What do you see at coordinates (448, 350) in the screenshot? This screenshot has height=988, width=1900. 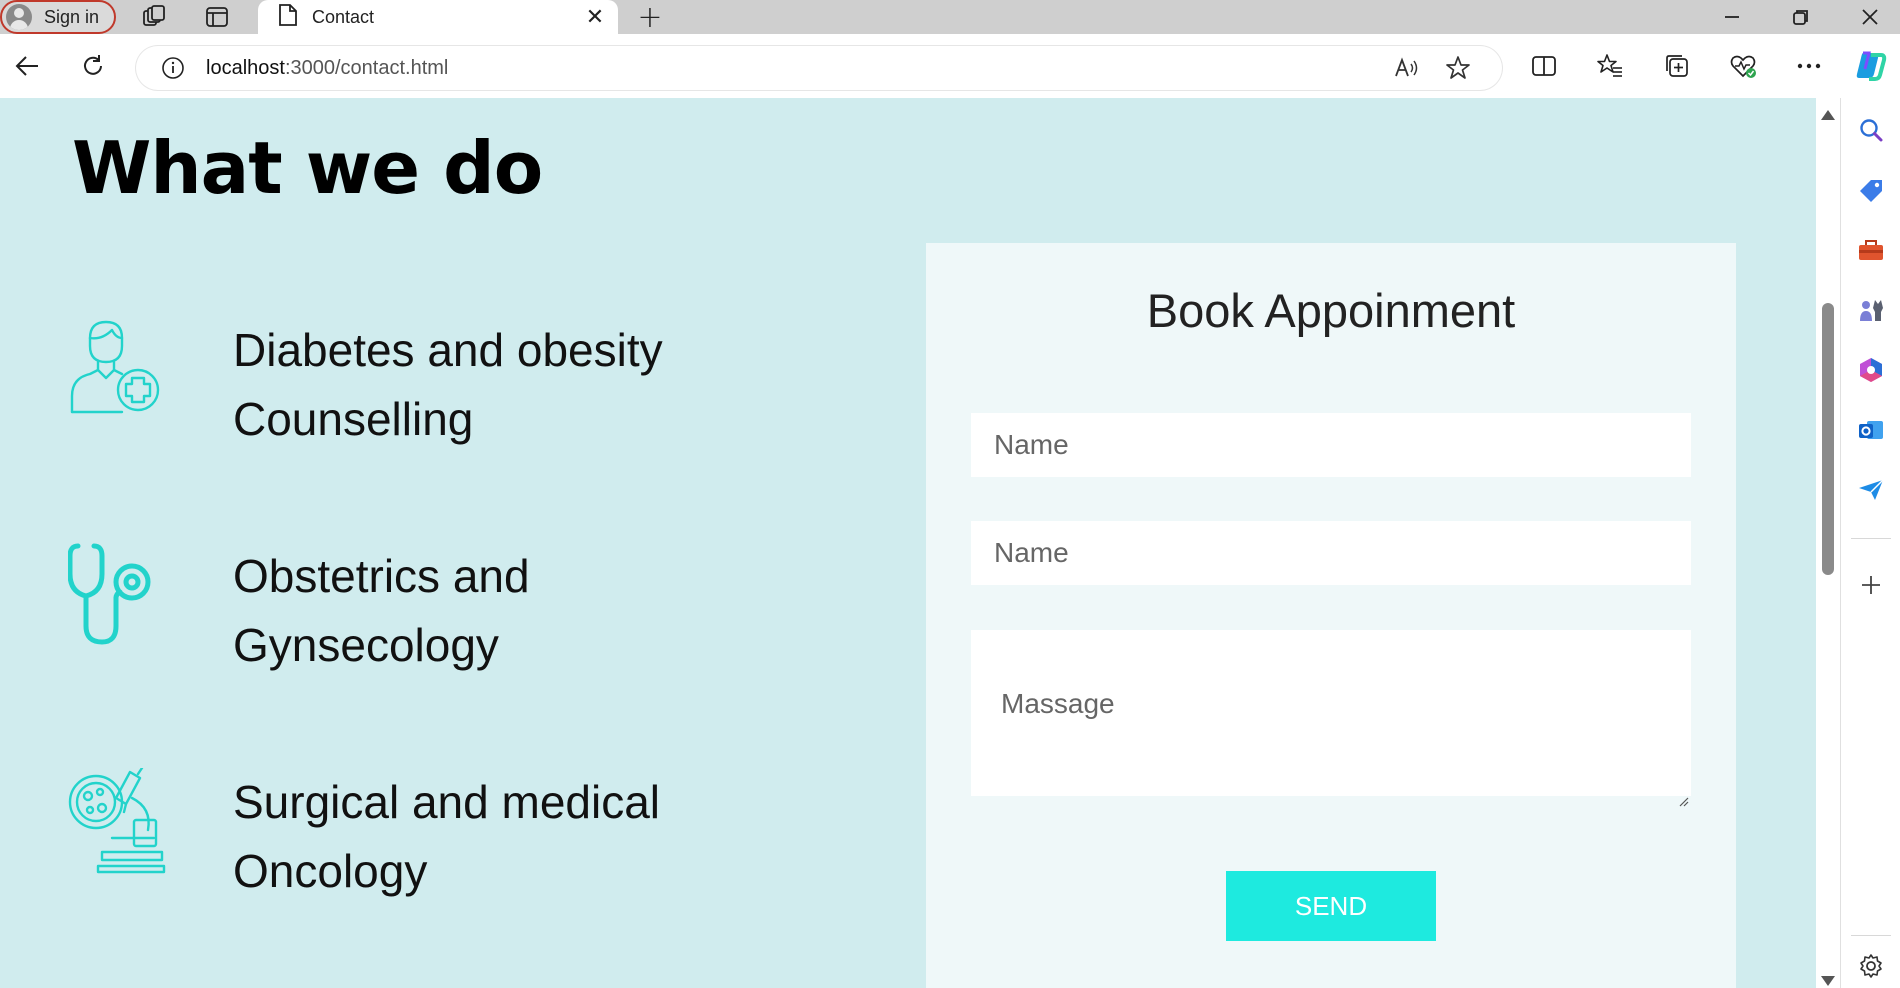 I see `service-title-line1: Diabetes and obesity` at bounding box center [448, 350].